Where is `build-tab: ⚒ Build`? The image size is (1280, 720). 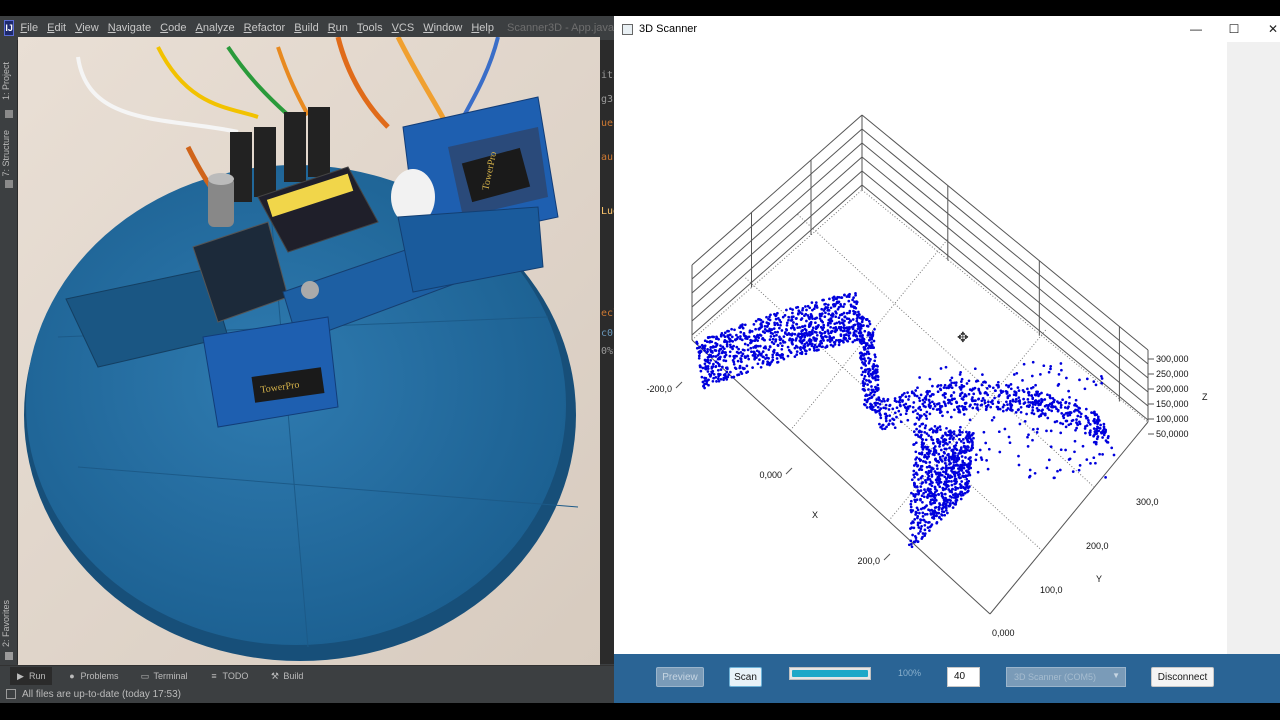
build-tab: ⚒ Build is located at coordinates (286, 676).